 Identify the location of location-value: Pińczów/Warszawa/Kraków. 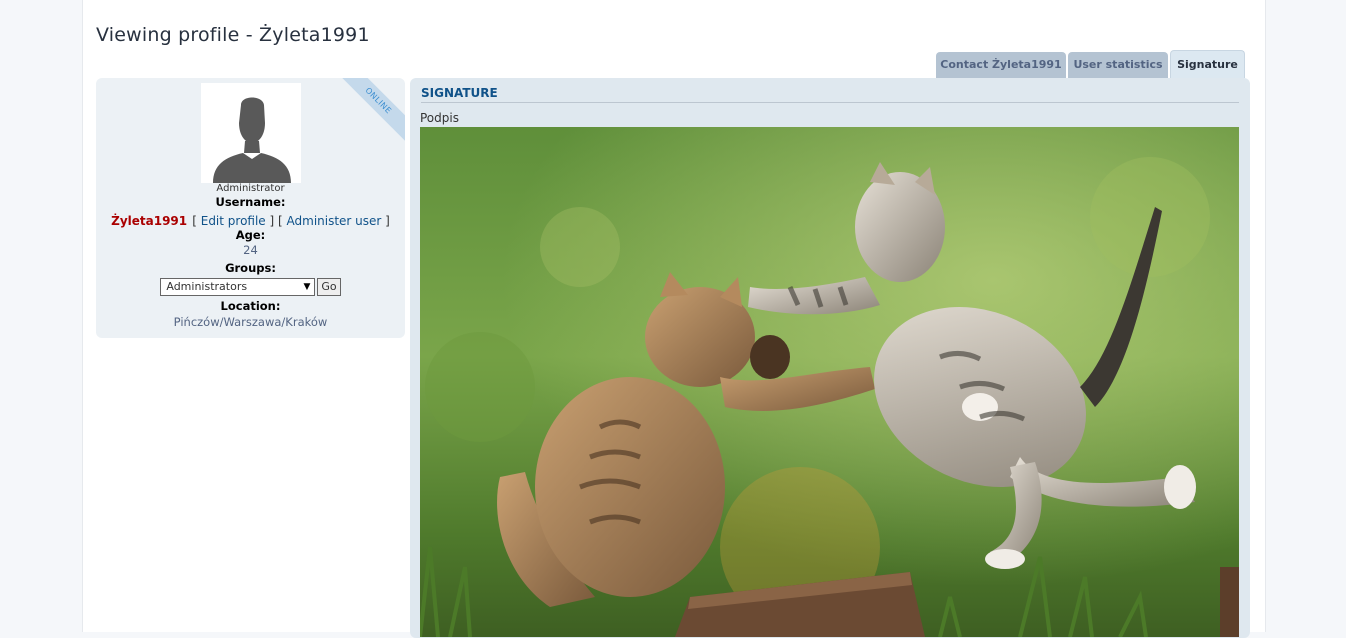
(250, 322).